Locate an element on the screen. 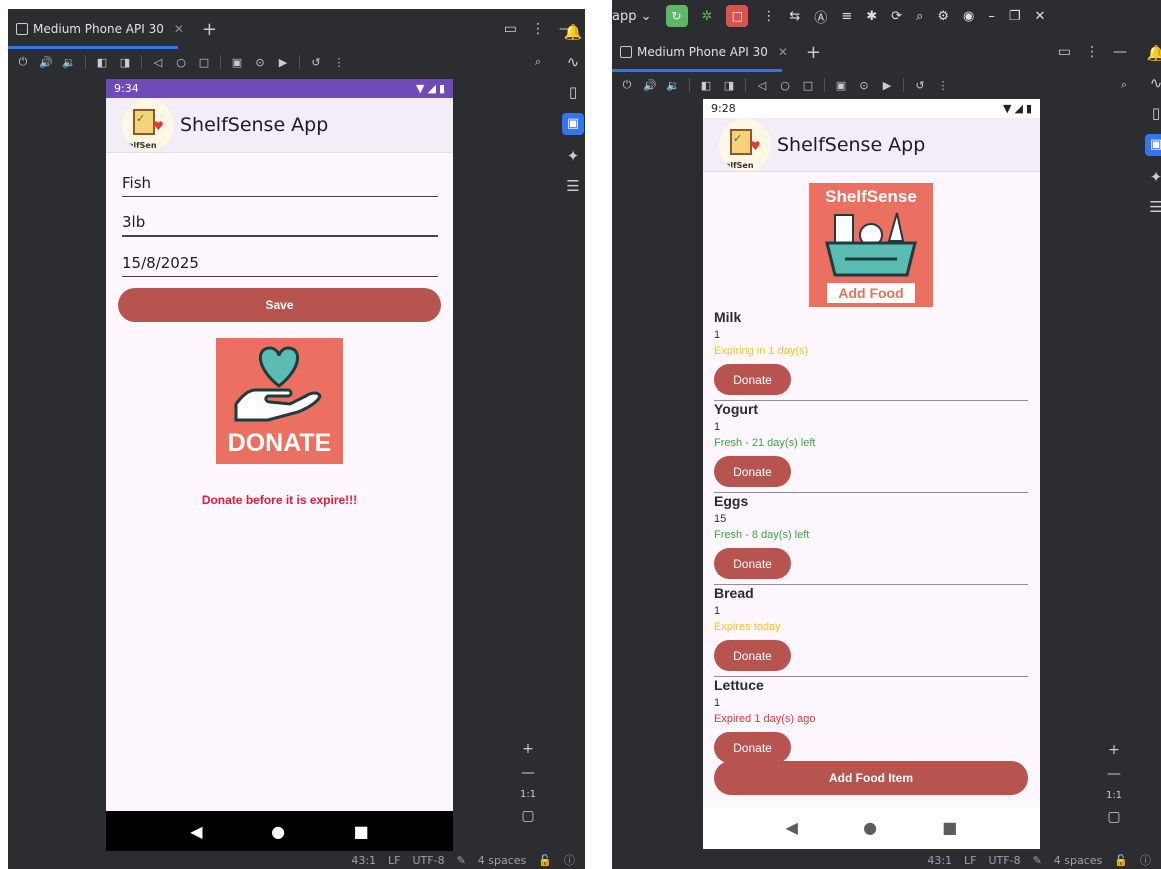 This screenshot has height=869, width=1161. expiry-date-field: 15/8/2025 is located at coordinates (280, 260).